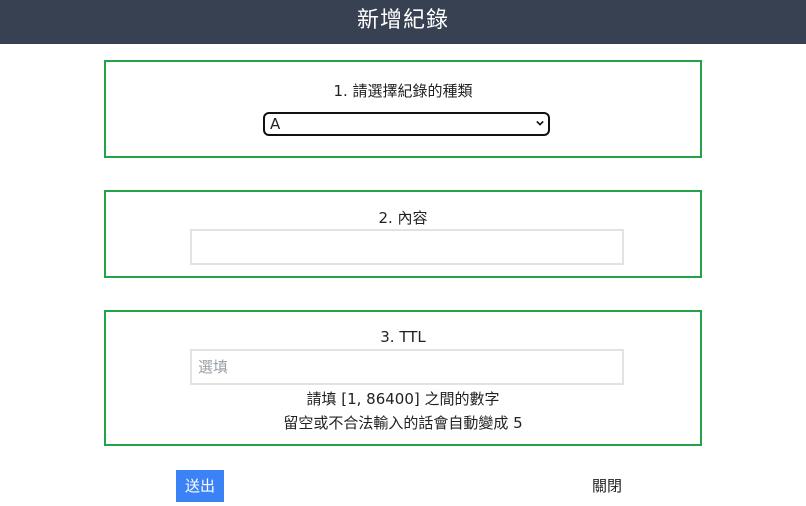  I want to click on record-type-select: A, so click(406, 124).